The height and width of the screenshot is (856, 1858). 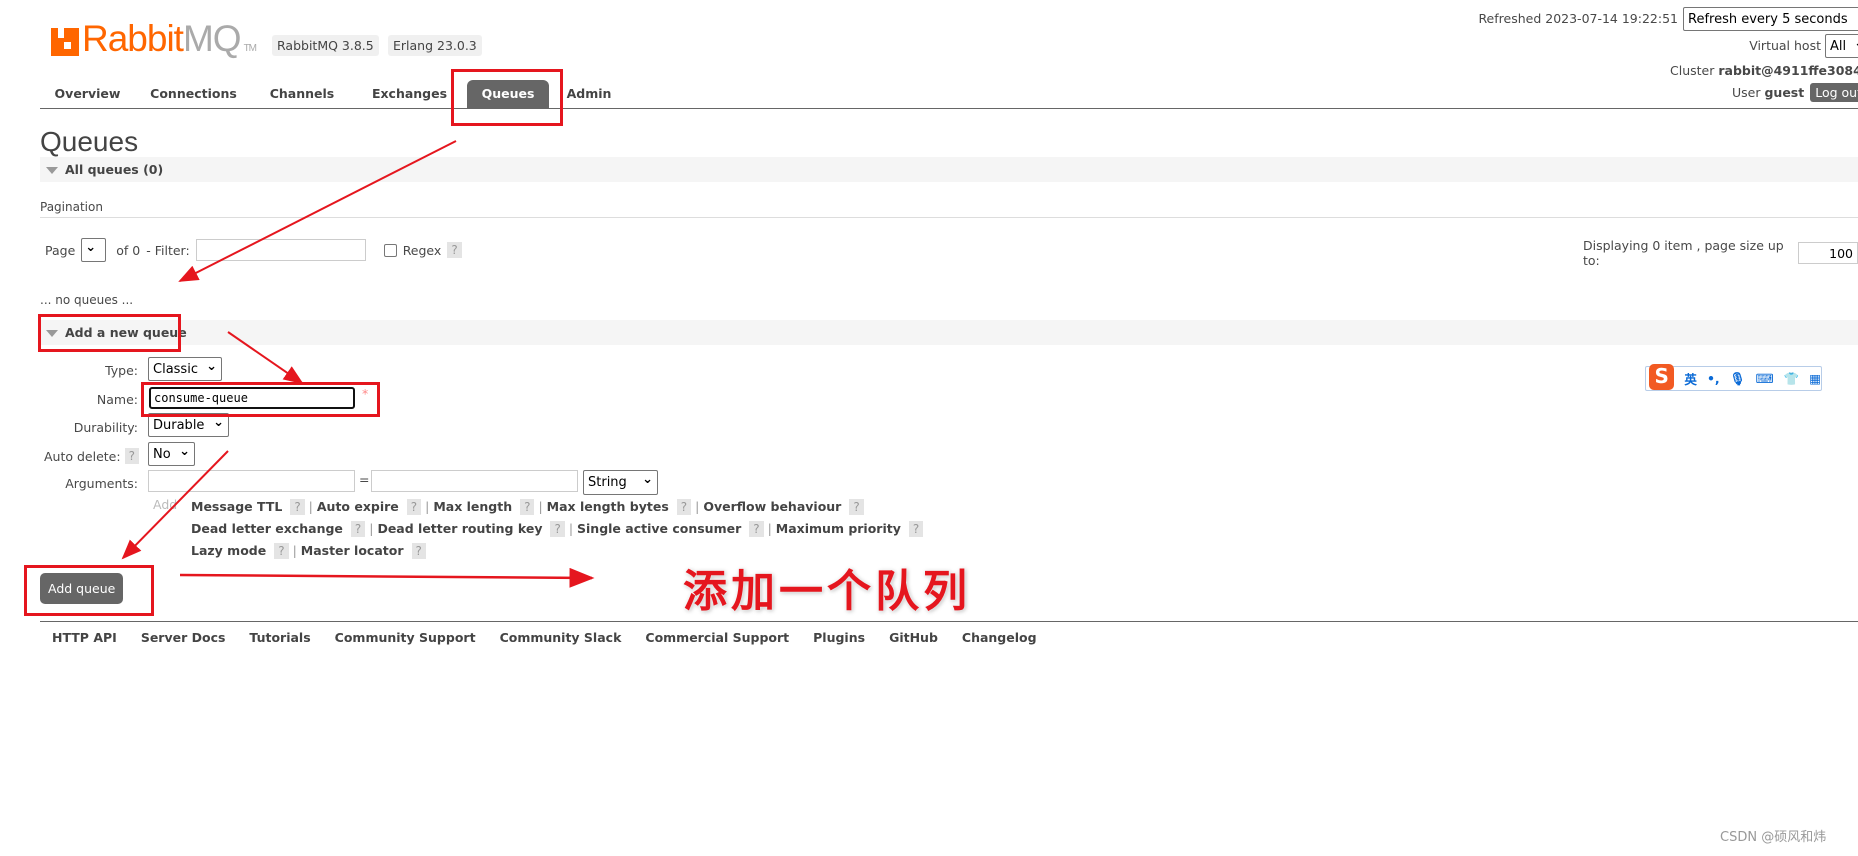 What do you see at coordinates (772, 506) in the screenshot?
I see `argument-shortcut-link: Overflow behaviour` at bounding box center [772, 506].